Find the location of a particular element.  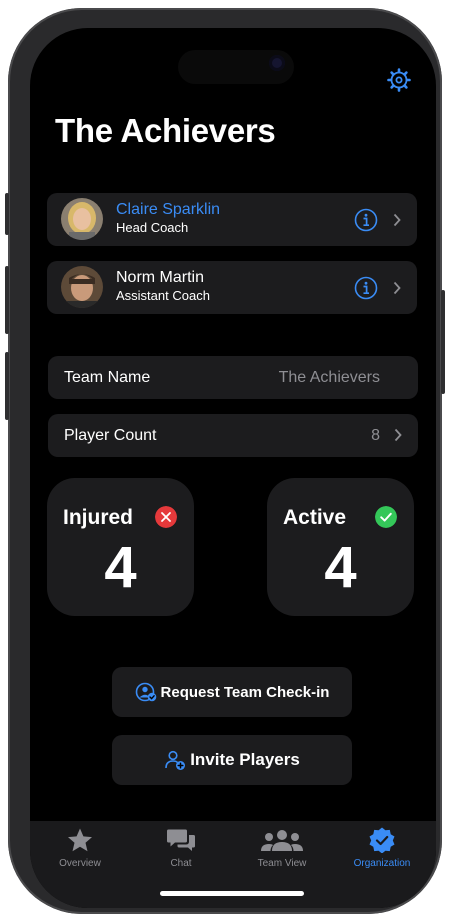

tab-label: Overview is located at coordinates (80, 863).